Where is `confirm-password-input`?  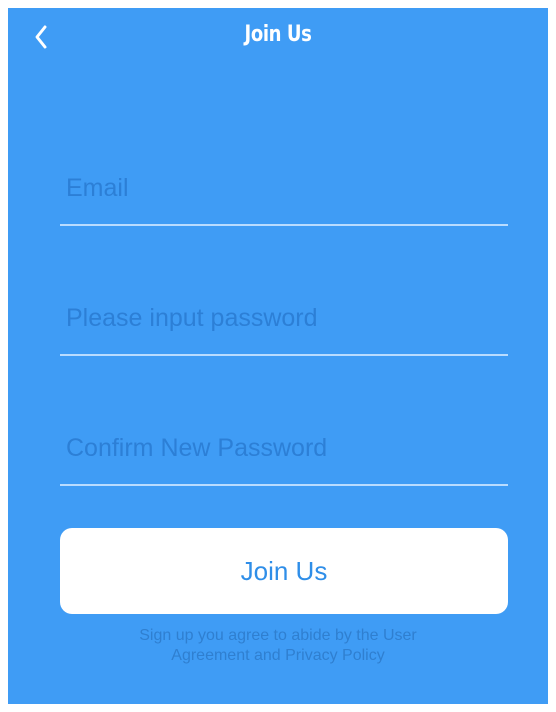
confirm-password-input is located at coordinates (284, 448).